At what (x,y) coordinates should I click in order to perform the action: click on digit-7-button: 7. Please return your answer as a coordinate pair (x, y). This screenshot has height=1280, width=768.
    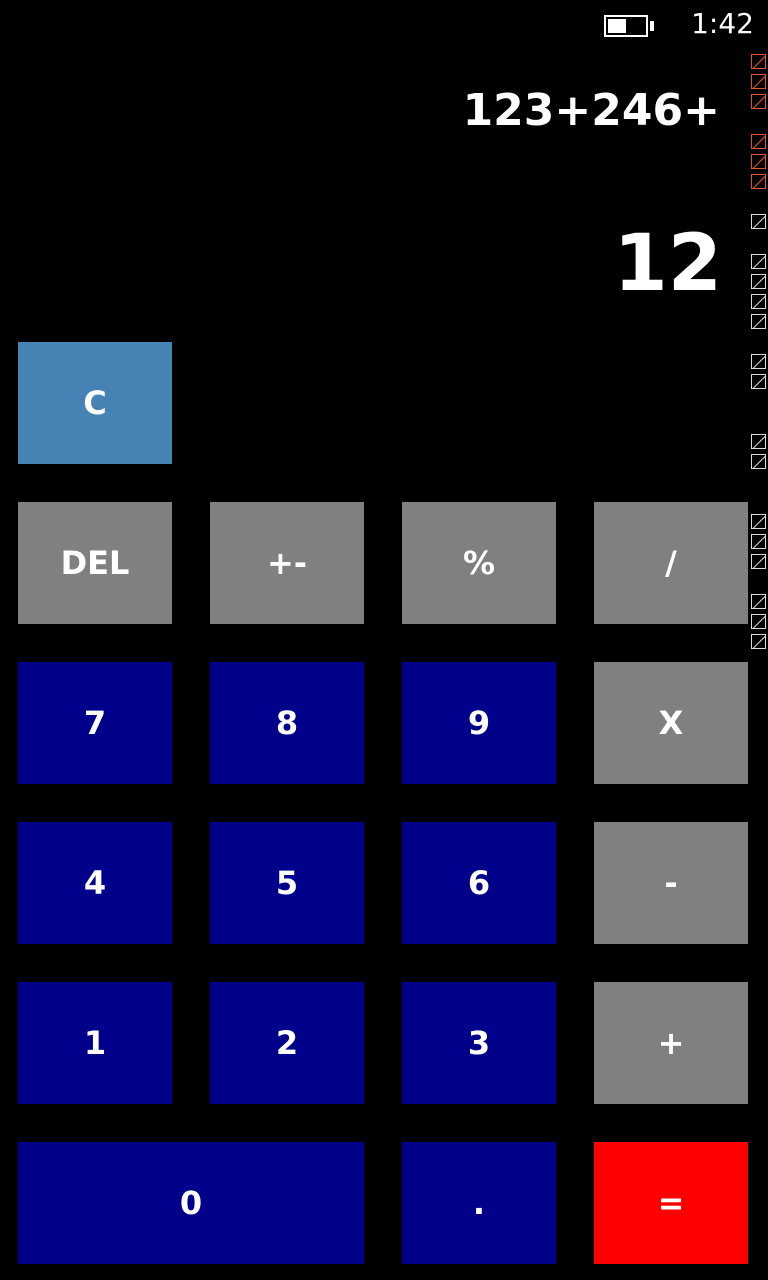
    Looking at the image, I should click on (95, 723).